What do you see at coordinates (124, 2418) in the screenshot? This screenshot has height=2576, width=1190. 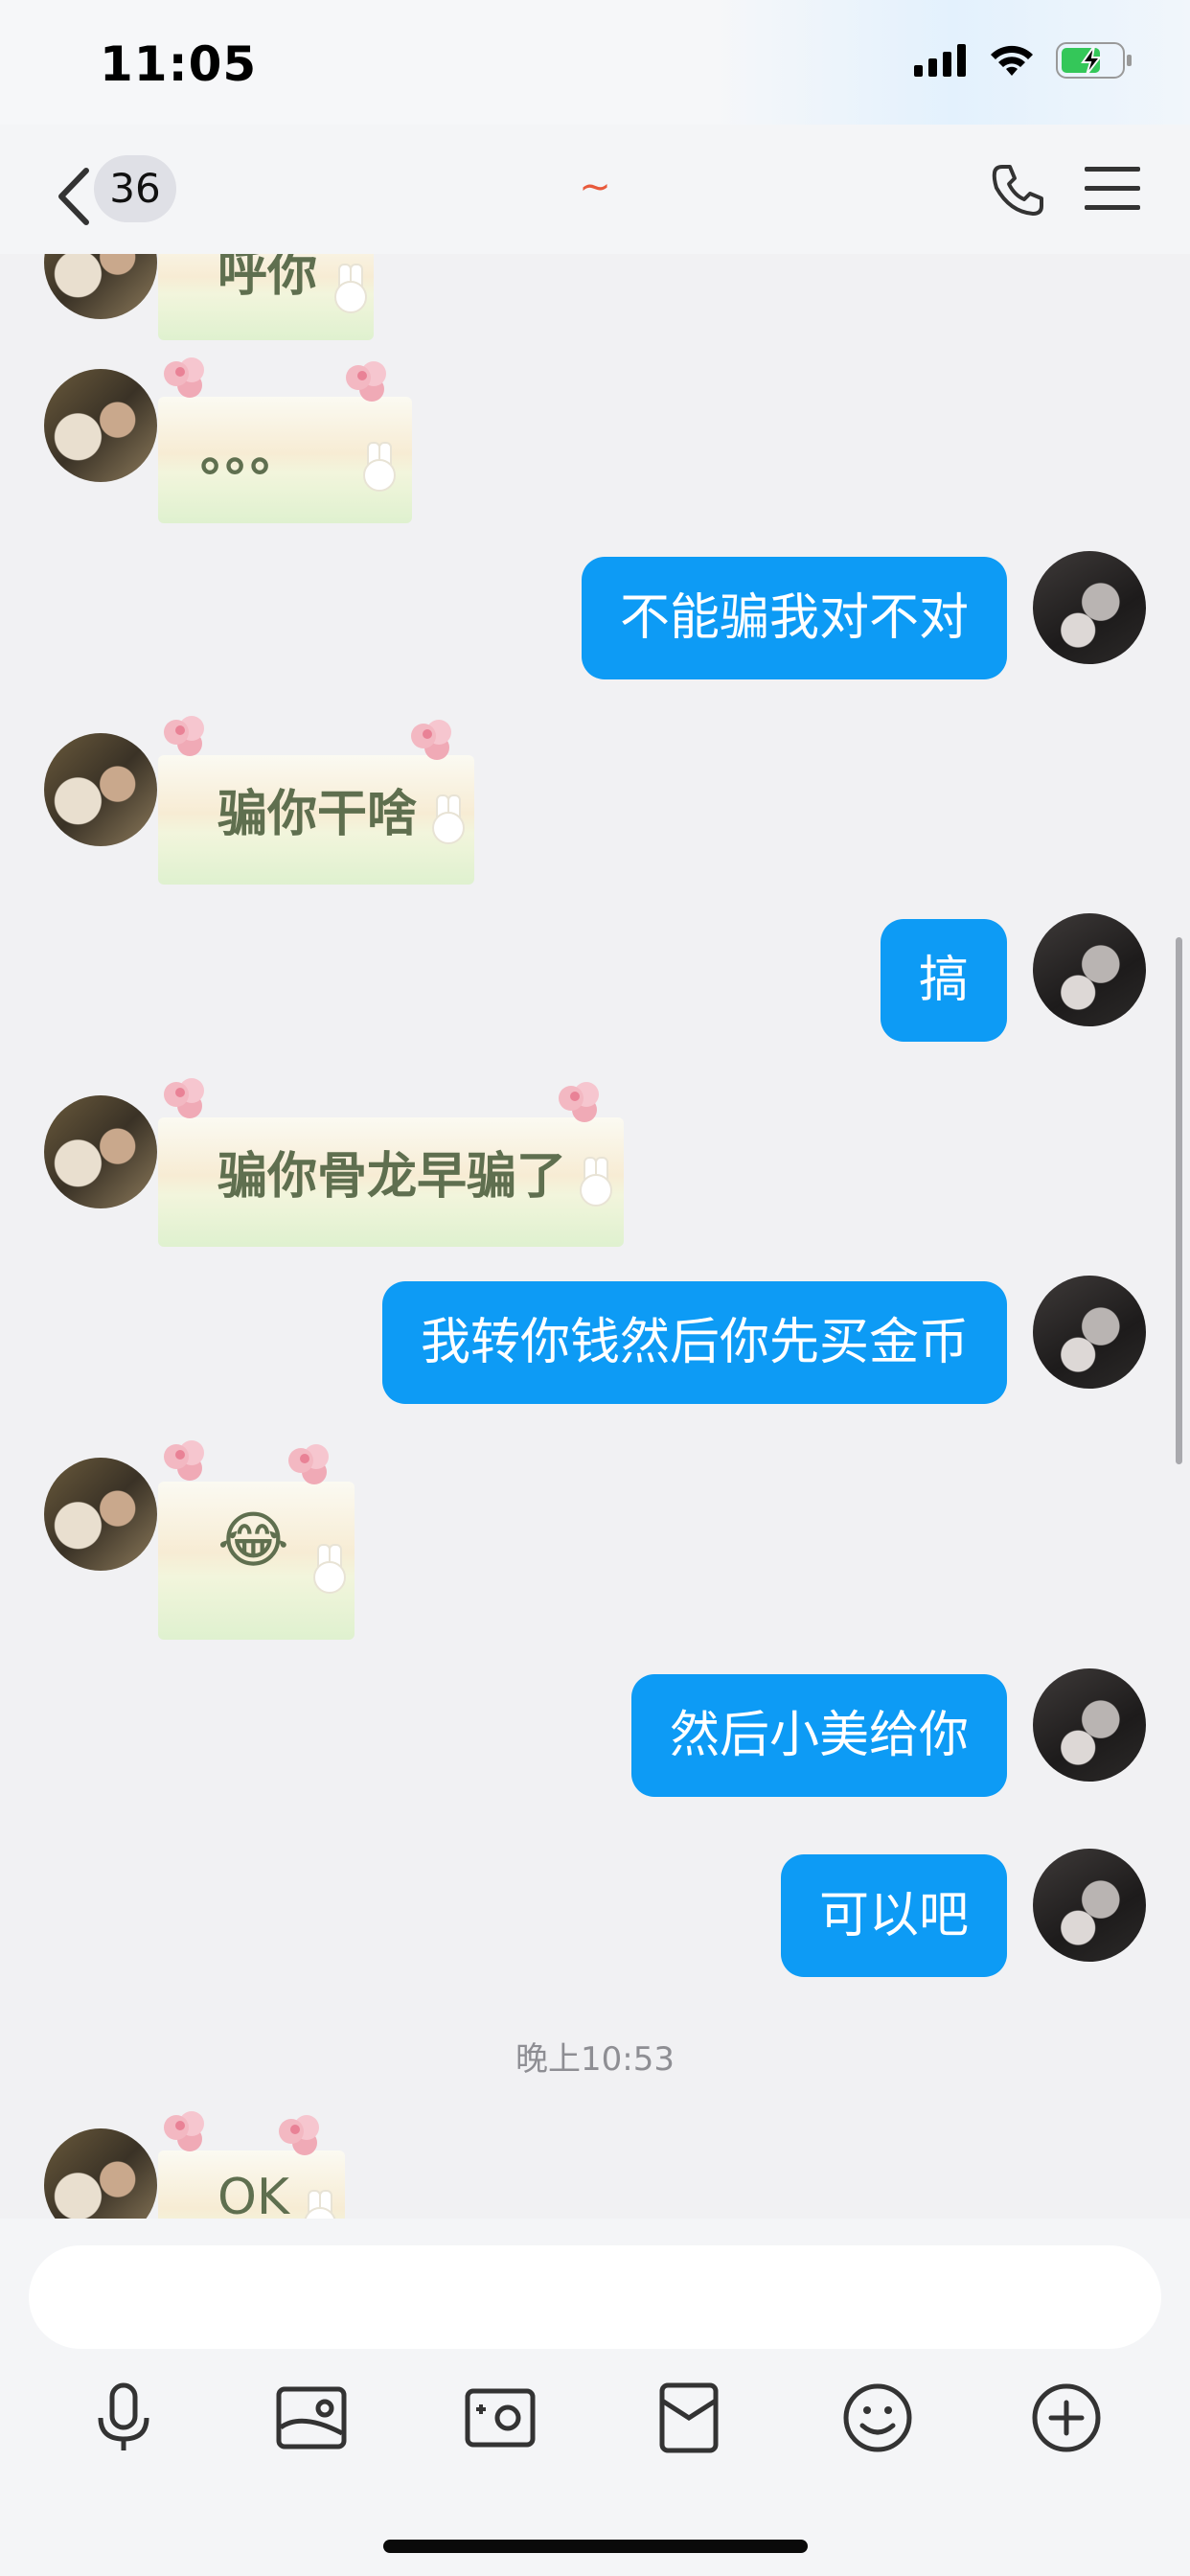 I see `microphone-icon` at bounding box center [124, 2418].